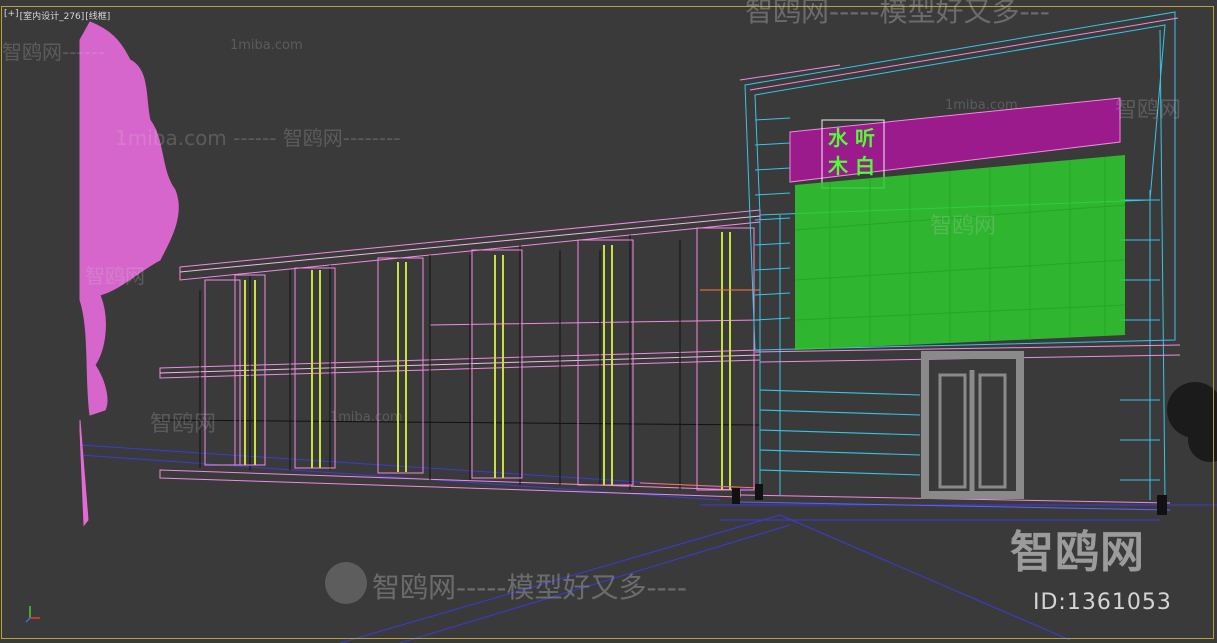  Describe the element at coordinates (97, 15) in the screenshot. I see `viewport-shading-button: [线框]` at that location.